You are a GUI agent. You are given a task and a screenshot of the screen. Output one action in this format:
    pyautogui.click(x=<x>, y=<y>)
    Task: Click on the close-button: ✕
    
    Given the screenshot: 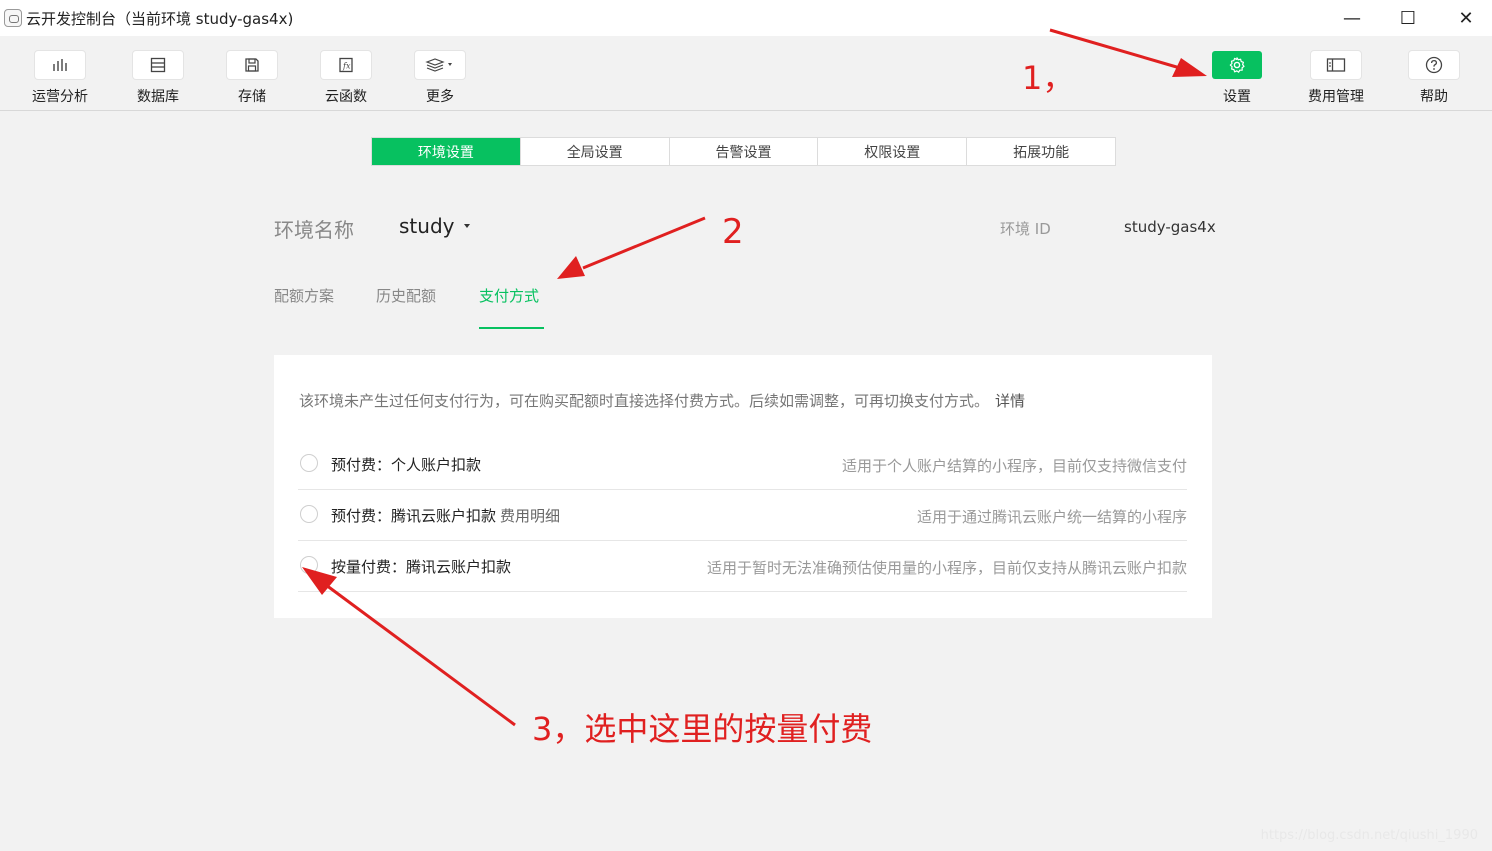 What is the action you would take?
    pyautogui.click(x=1466, y=18)
    